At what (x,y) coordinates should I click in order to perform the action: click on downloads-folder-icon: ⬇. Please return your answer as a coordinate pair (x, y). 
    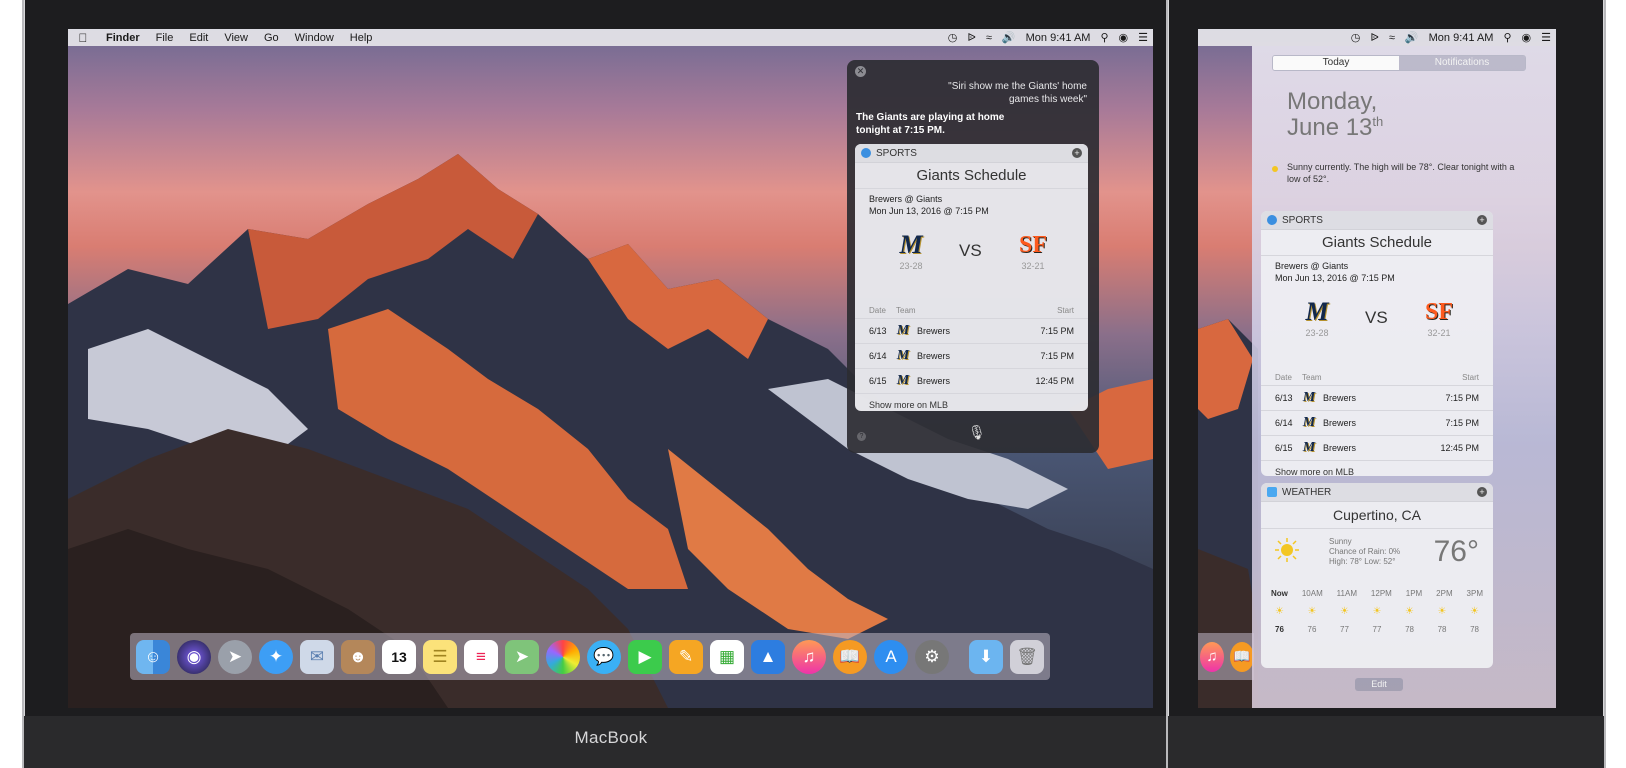
    Looking at the image, I should click on (986, 656).